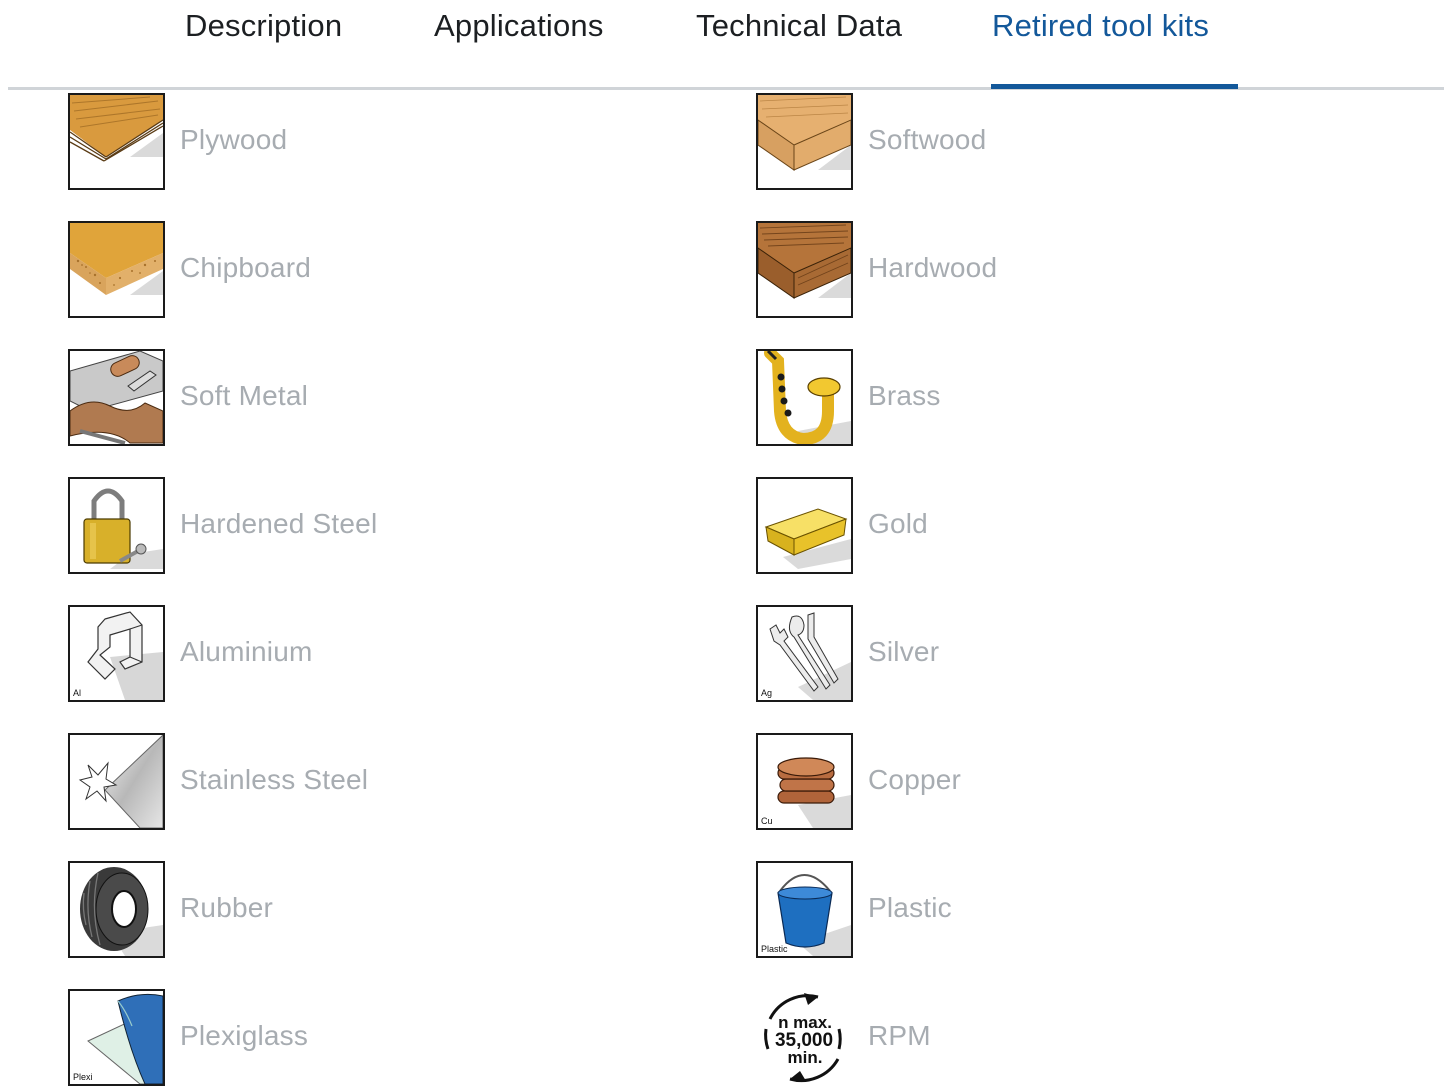 Image resolution: width=1450 pixels, height=1091 pixels. Describe the element at coordinates (116, 269) in the screenshot. I see `chipboard-icon` at that location.